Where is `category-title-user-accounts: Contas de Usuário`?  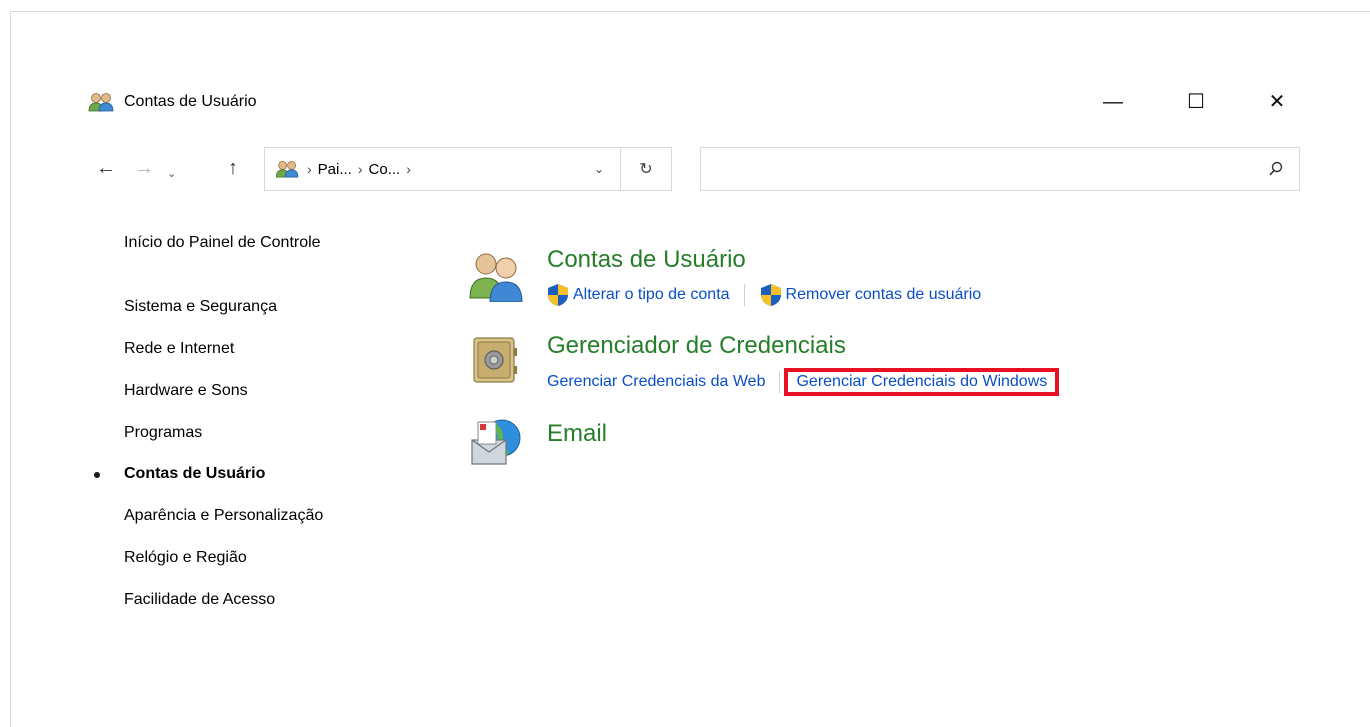 category-title-user-accounts: Contas de Usuário is located at coordinates (646, 260).